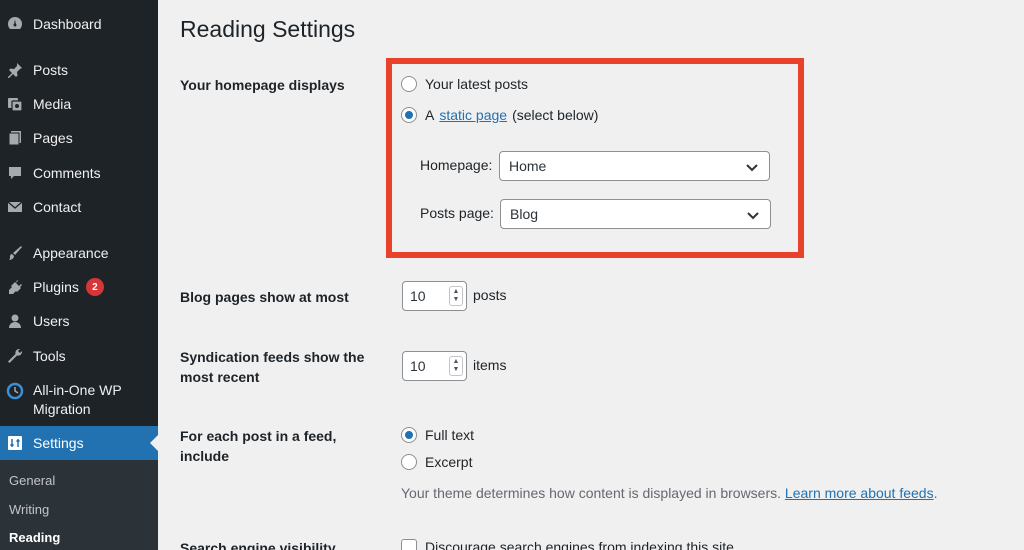  Describe the element at coordinates (79, 70) in the screenshot. I see `sidebar-item-posts: Posts` at that location.